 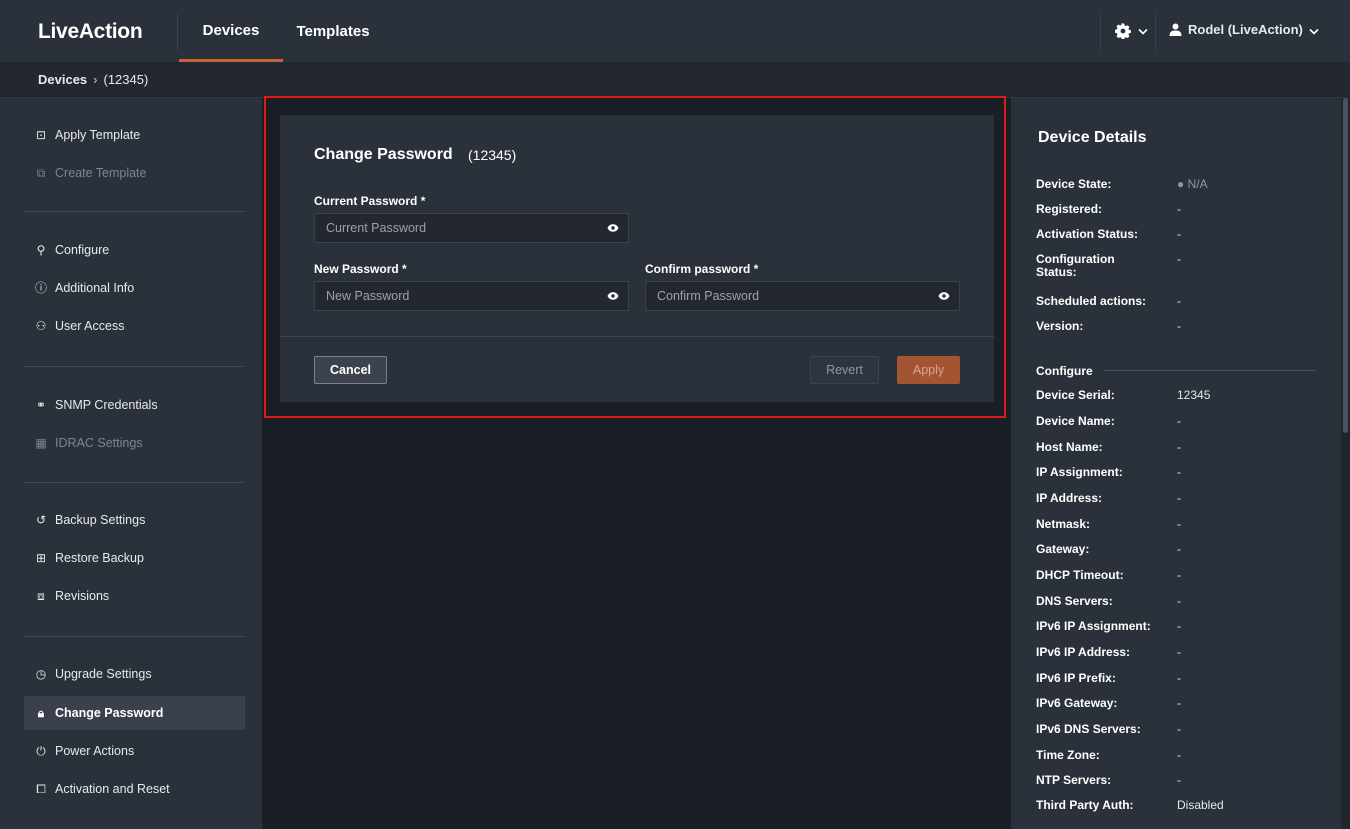 What do you see at coordinates (1192, 184) in the screenshot?
I see `device-state-value: ● N/A` at bounding box center [1192, 184].